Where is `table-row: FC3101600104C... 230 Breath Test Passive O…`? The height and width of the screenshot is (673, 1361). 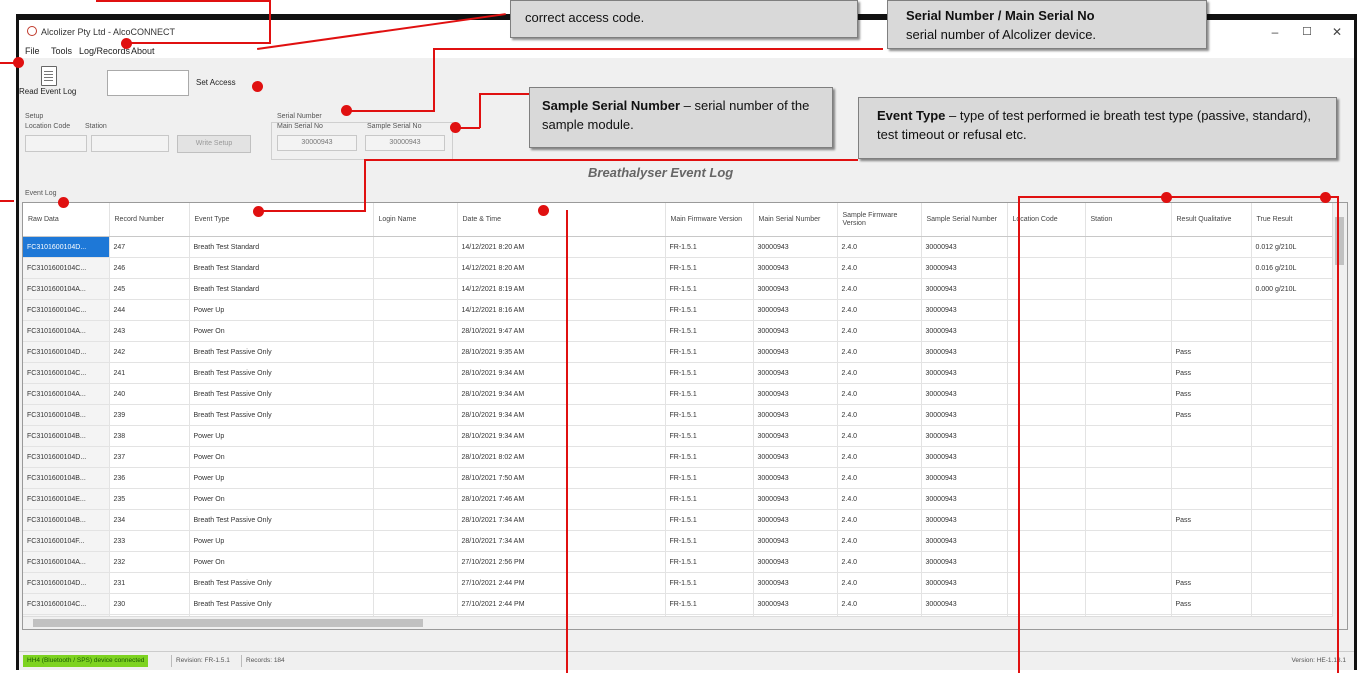
table-row: FC3101600104C... 230 Breath Test Passive O… is located at coordinates (678, 604).